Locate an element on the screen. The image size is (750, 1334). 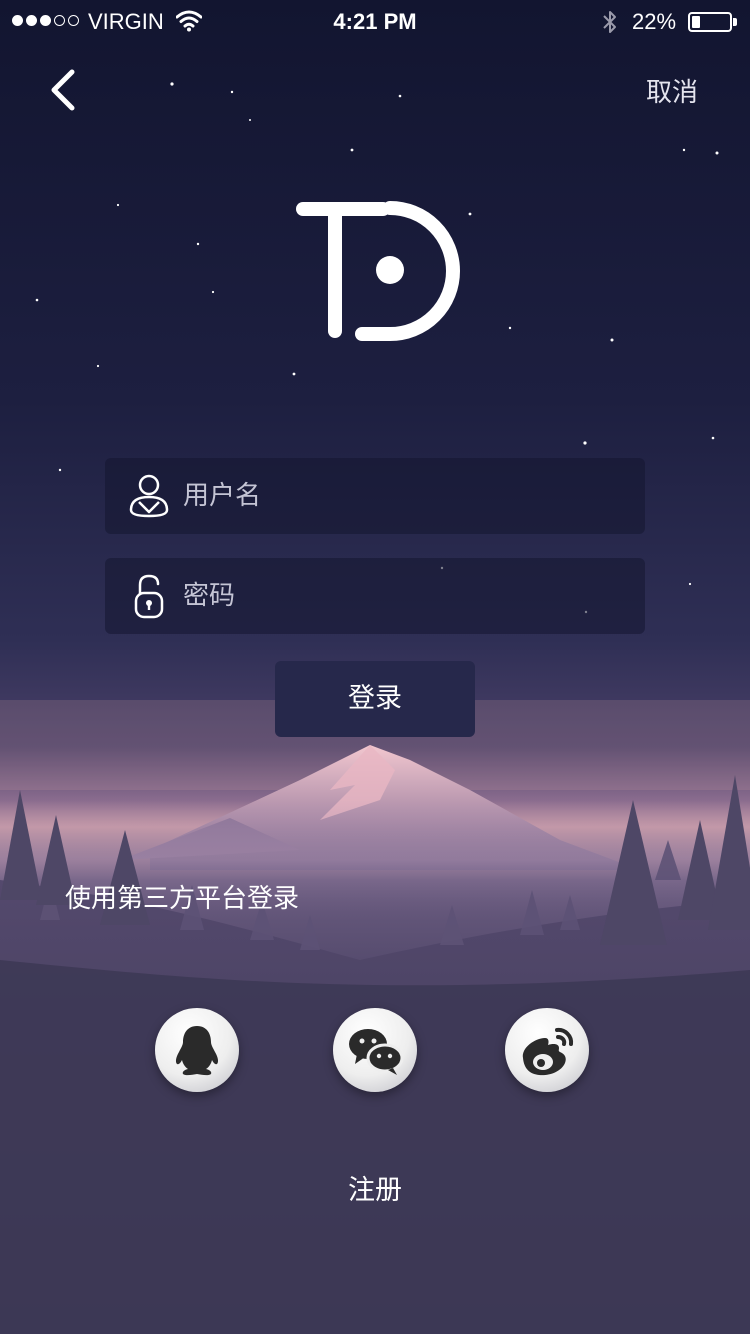
chevron-left-icon is located at coordinates (63, 90).